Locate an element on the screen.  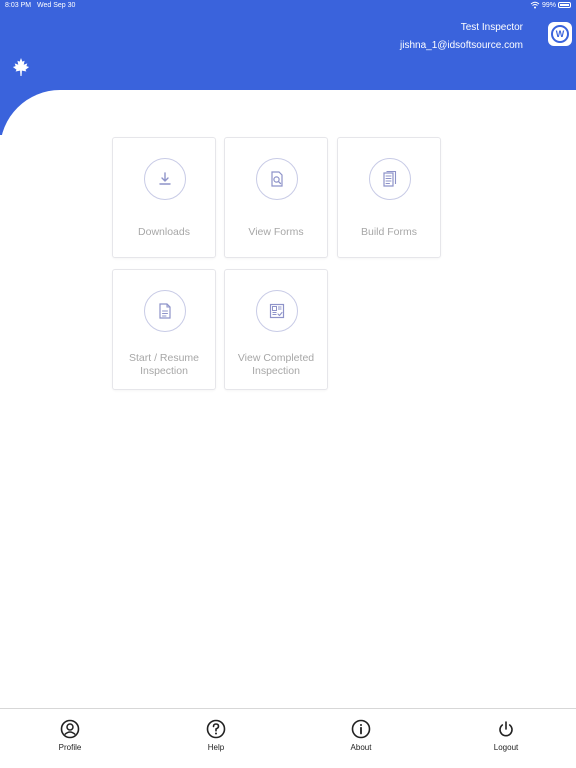
wifi-icon is located at coordinates (535, 5).